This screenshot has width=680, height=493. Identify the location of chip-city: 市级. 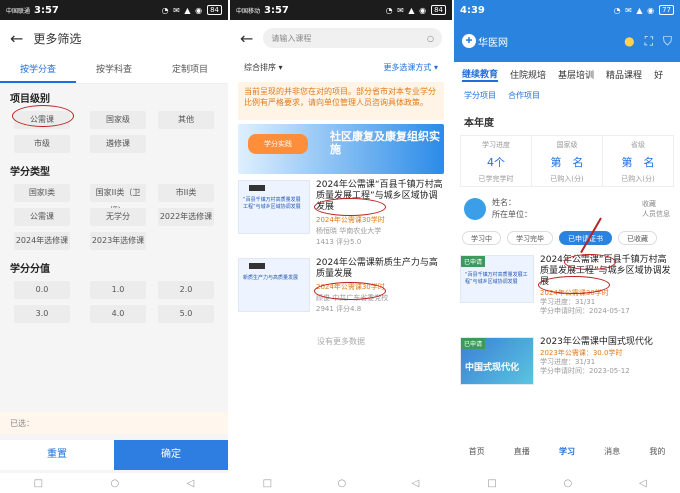
(42, 144).